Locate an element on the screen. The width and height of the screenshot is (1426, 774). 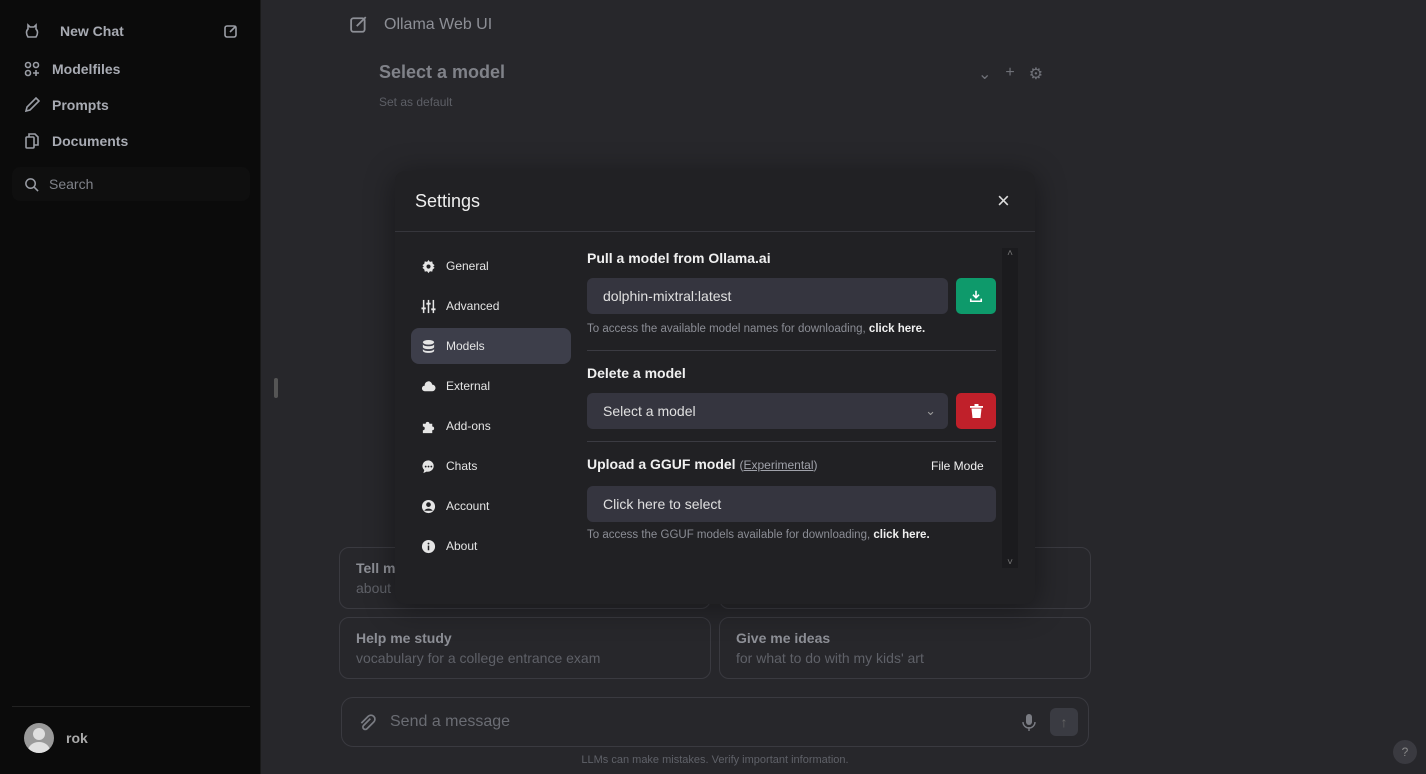
scrollbar: ˄ ˅ is located at coordinates (1010, 408).